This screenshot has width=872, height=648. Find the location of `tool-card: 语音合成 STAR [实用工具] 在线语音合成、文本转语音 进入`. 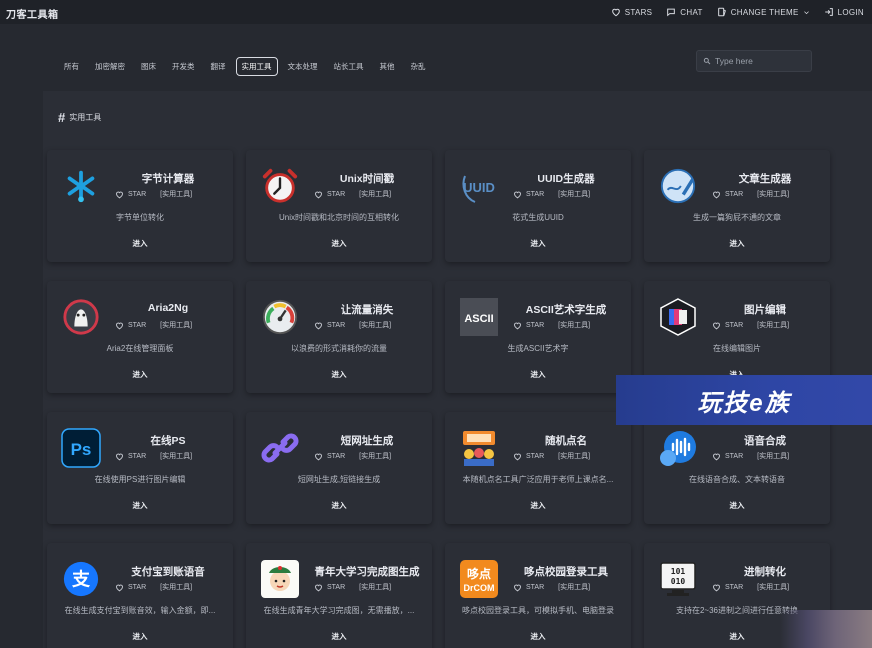

tool-card: 语音合成 STAR [实用工具] 在线语音合成、文本转语音 进入 is located at coordinates (737, 468).